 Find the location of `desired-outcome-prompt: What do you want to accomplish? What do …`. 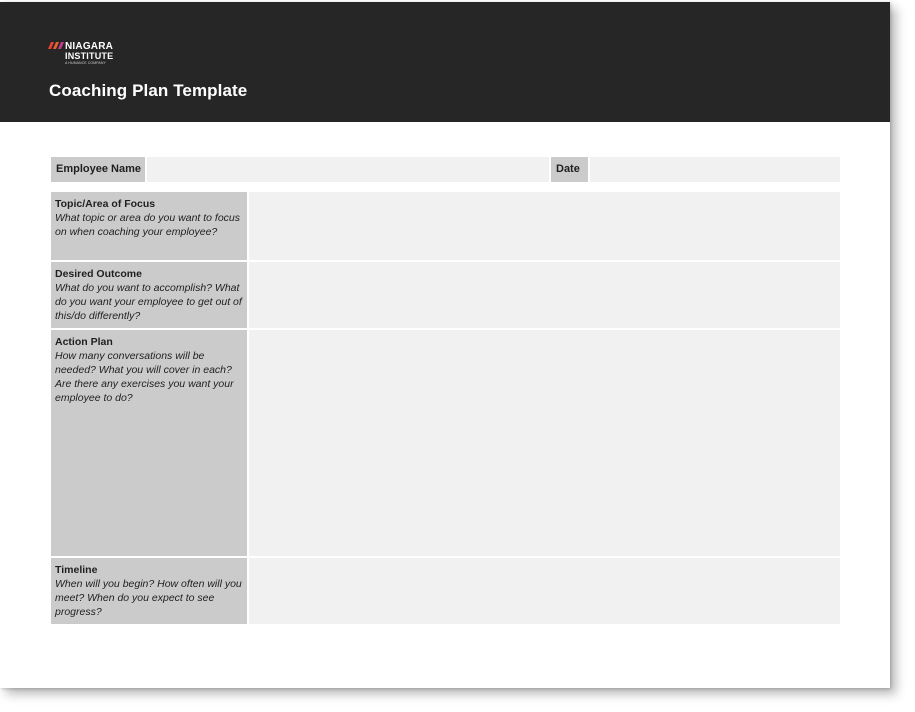

desired-outcome-prompt: What do you want to accomplish? What do … is located at coordinates (148, 302).